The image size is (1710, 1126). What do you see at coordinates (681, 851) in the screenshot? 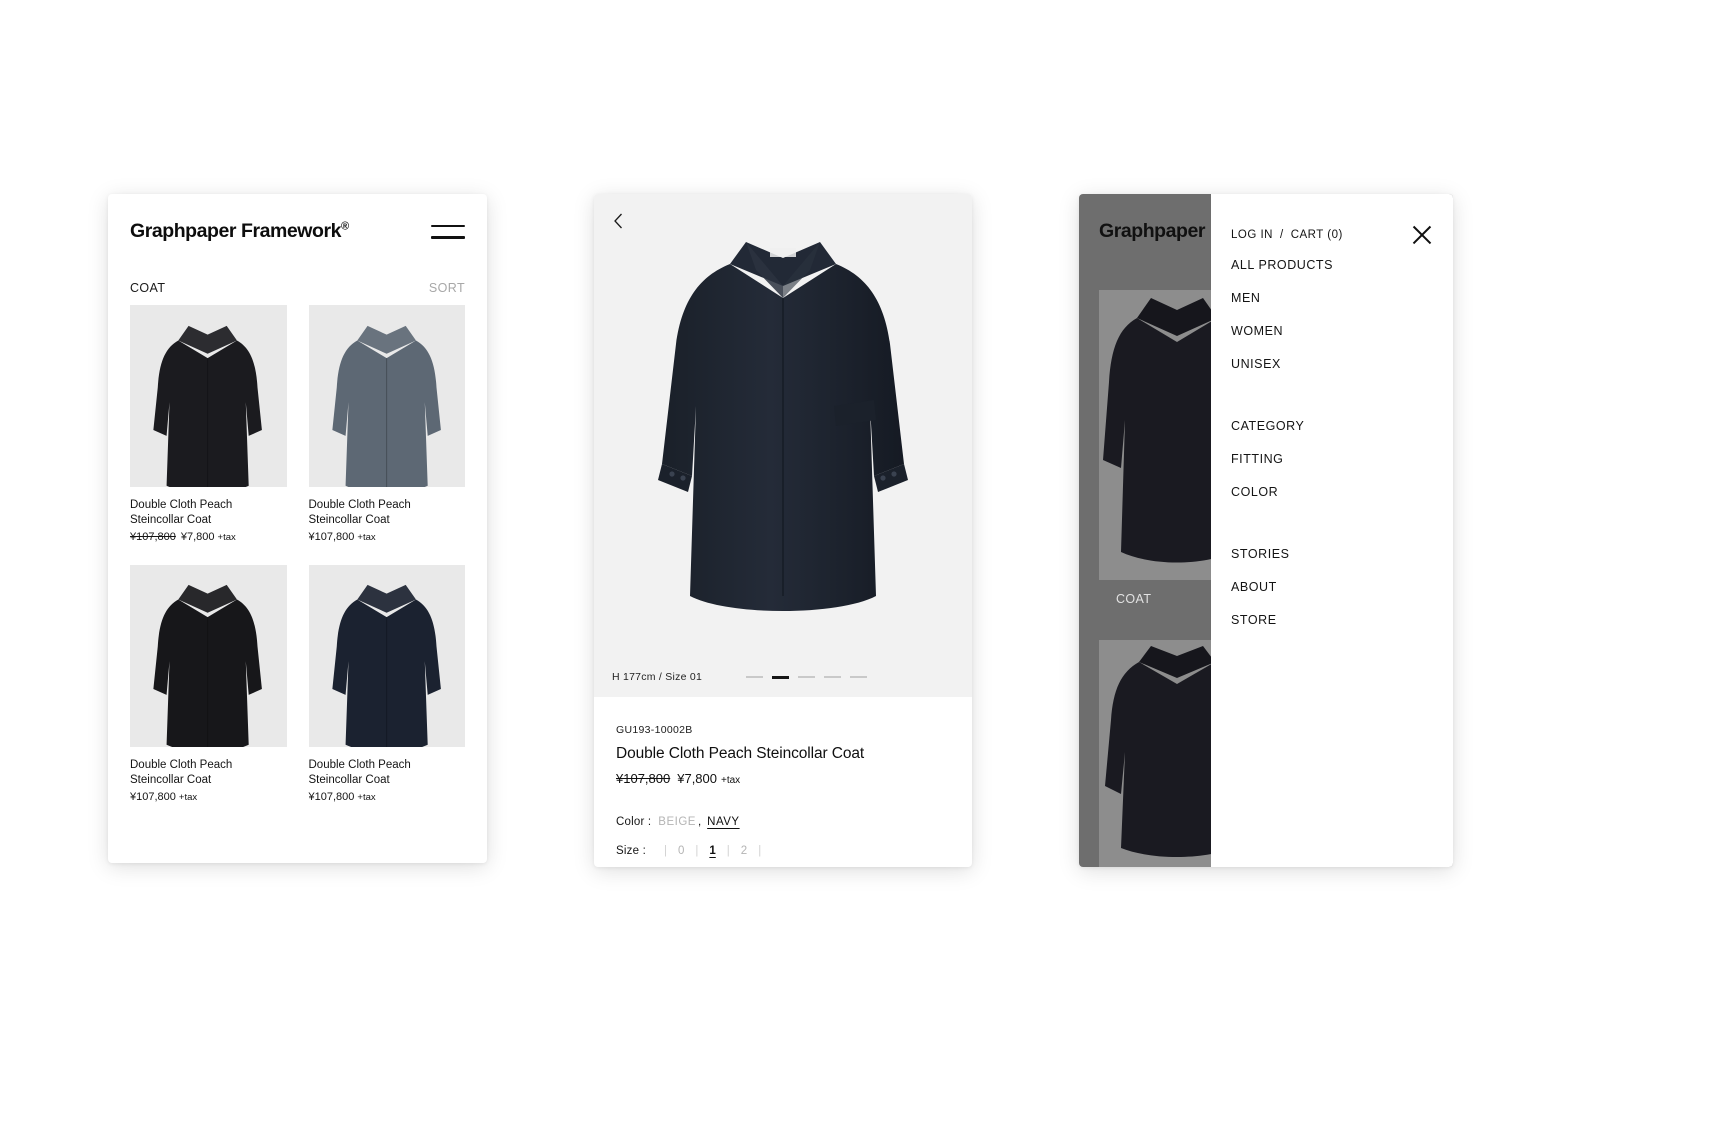
I see `size-option-0: 0` at bounding box center [681, 851].